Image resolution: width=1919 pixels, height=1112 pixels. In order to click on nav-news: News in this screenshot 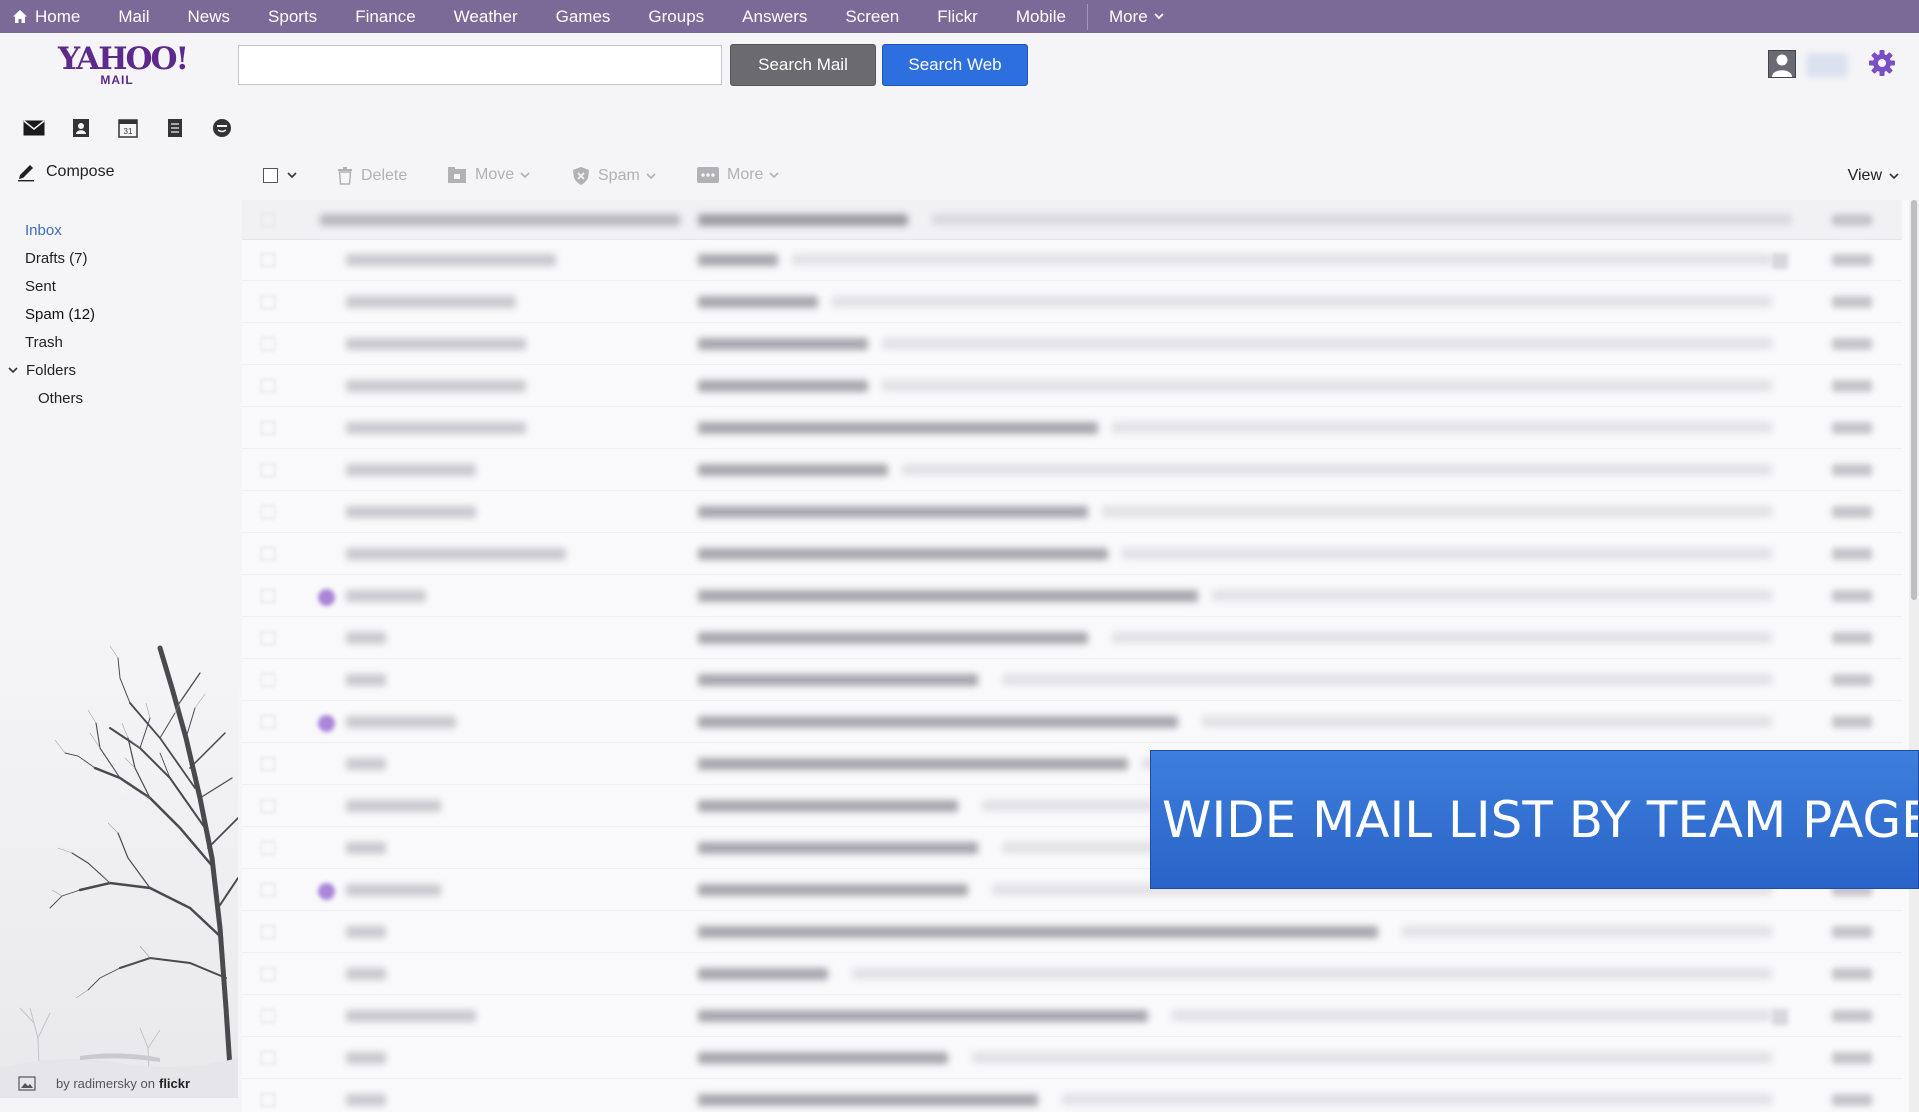, I will do `click(209, 16)`.